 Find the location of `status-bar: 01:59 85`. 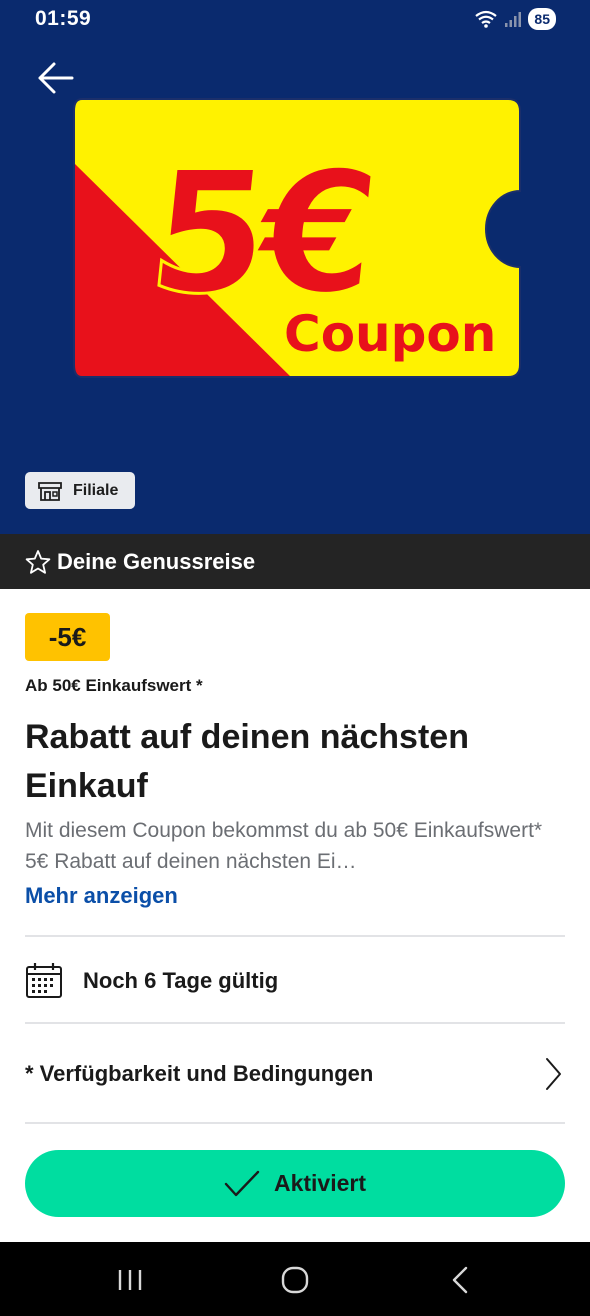

status-bar: 01:59 85 is located at coordinates (295, 20).